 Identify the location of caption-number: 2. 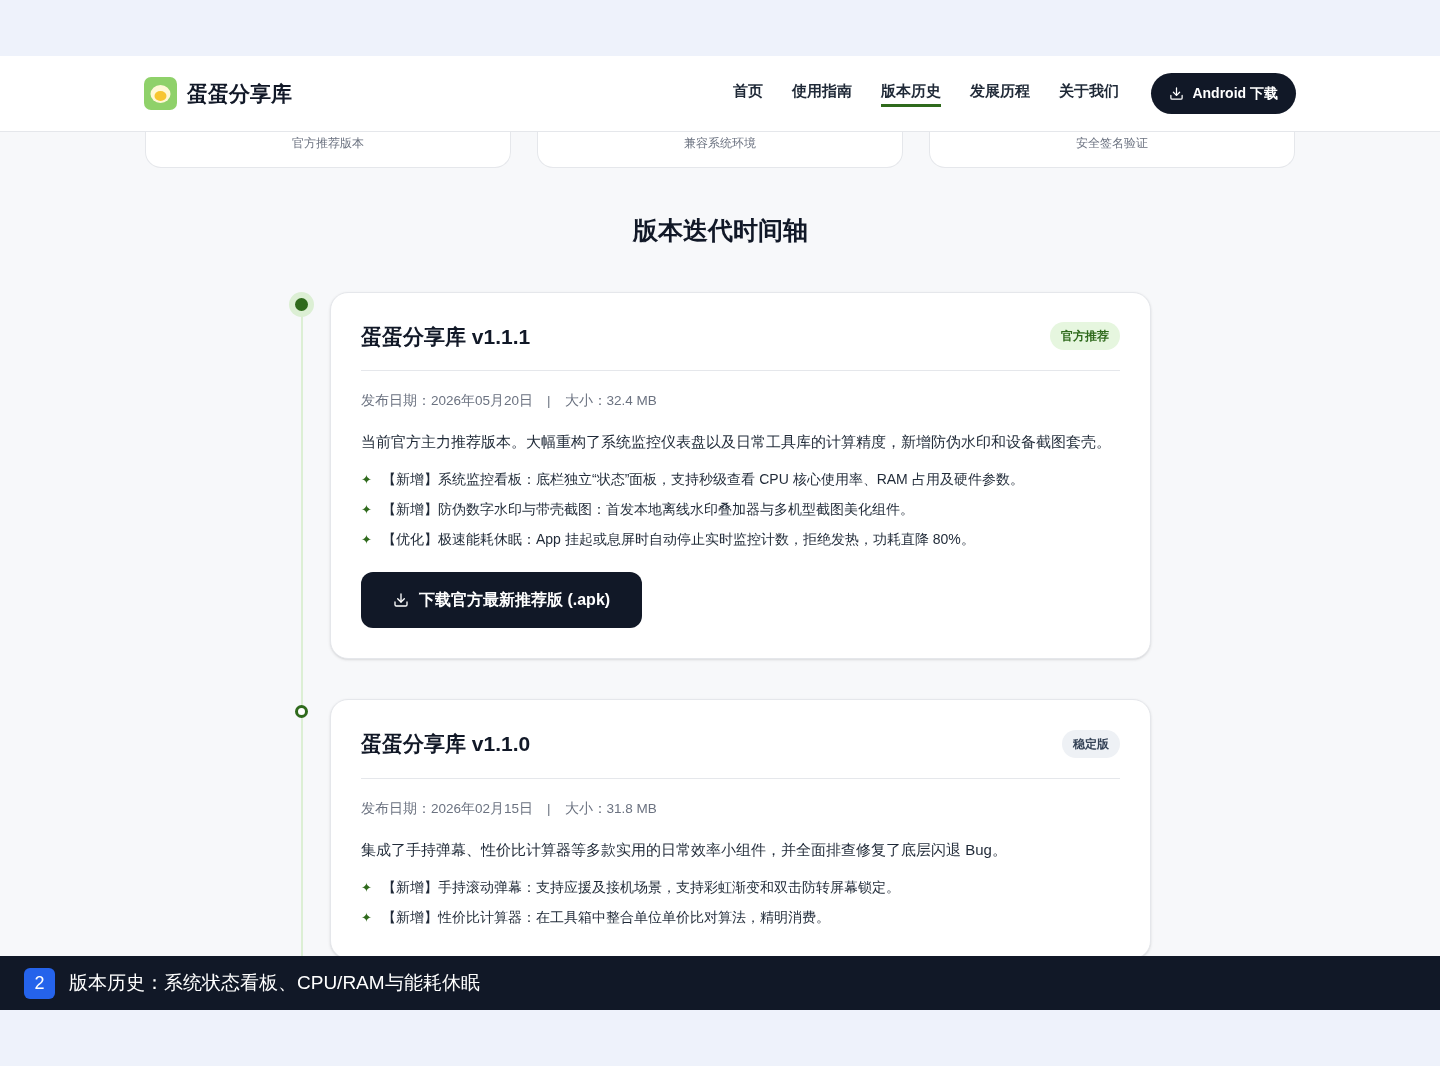
(39, 983).